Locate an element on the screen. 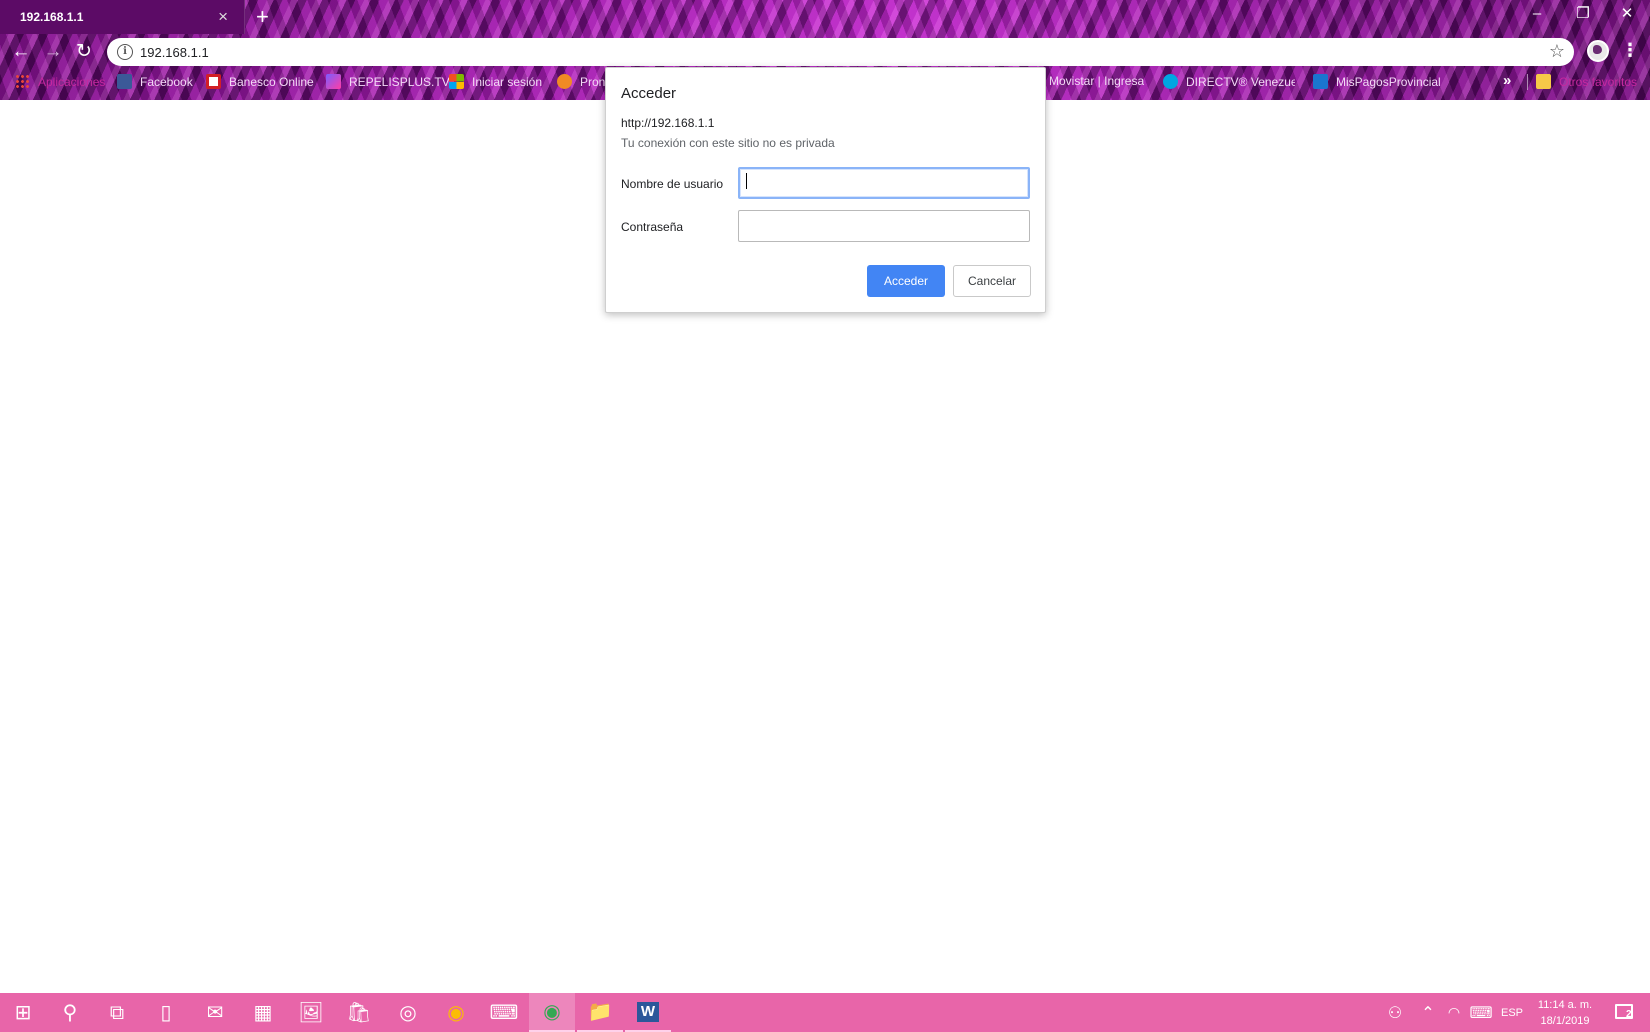 Image resolution: width=1650 pixels, height=1032 pixels. network-button: ◠ is located at coordinates (1454, 1012).